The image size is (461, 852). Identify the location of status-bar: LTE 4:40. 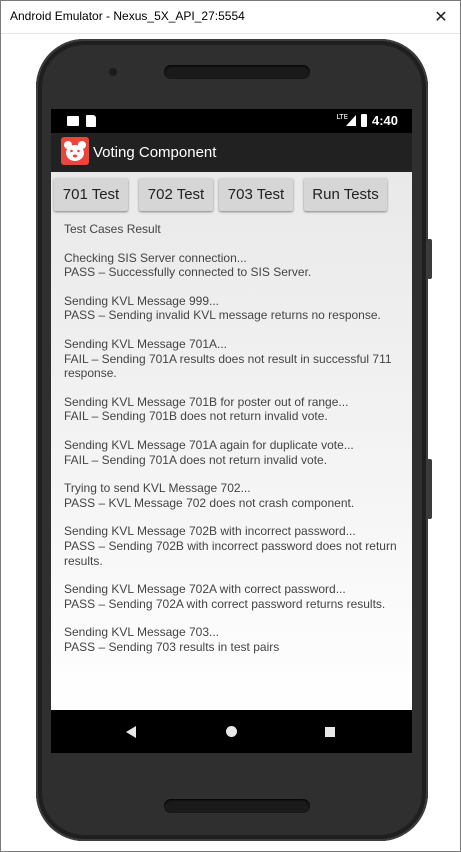
(231, 121).